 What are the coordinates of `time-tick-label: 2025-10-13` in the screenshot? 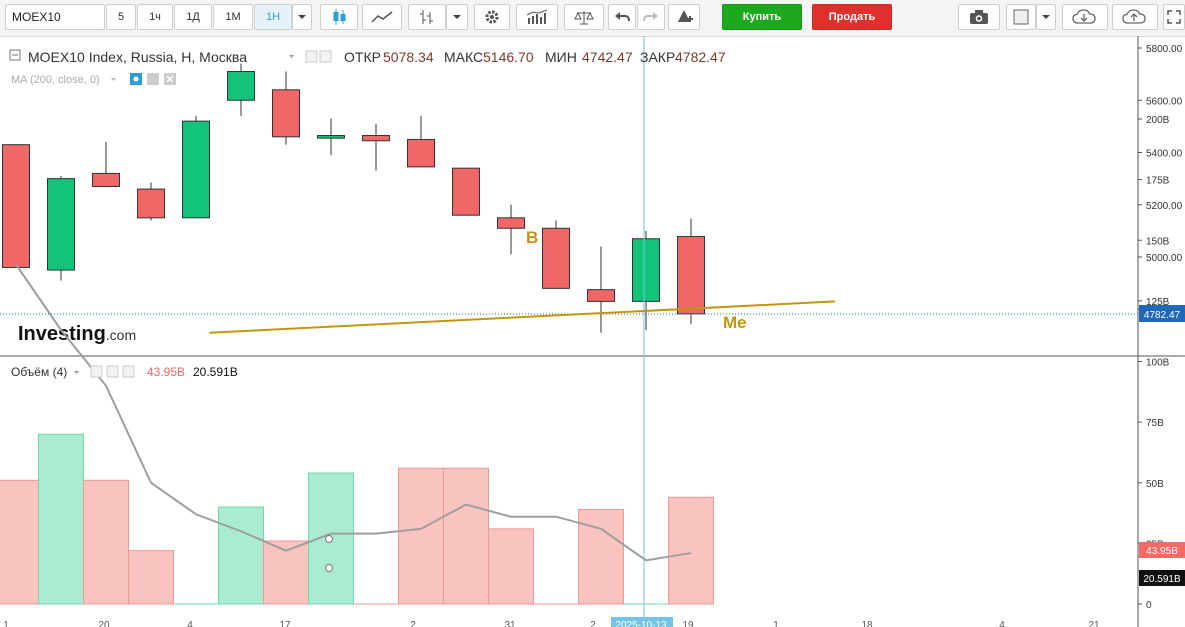 It's located at (641, 623).